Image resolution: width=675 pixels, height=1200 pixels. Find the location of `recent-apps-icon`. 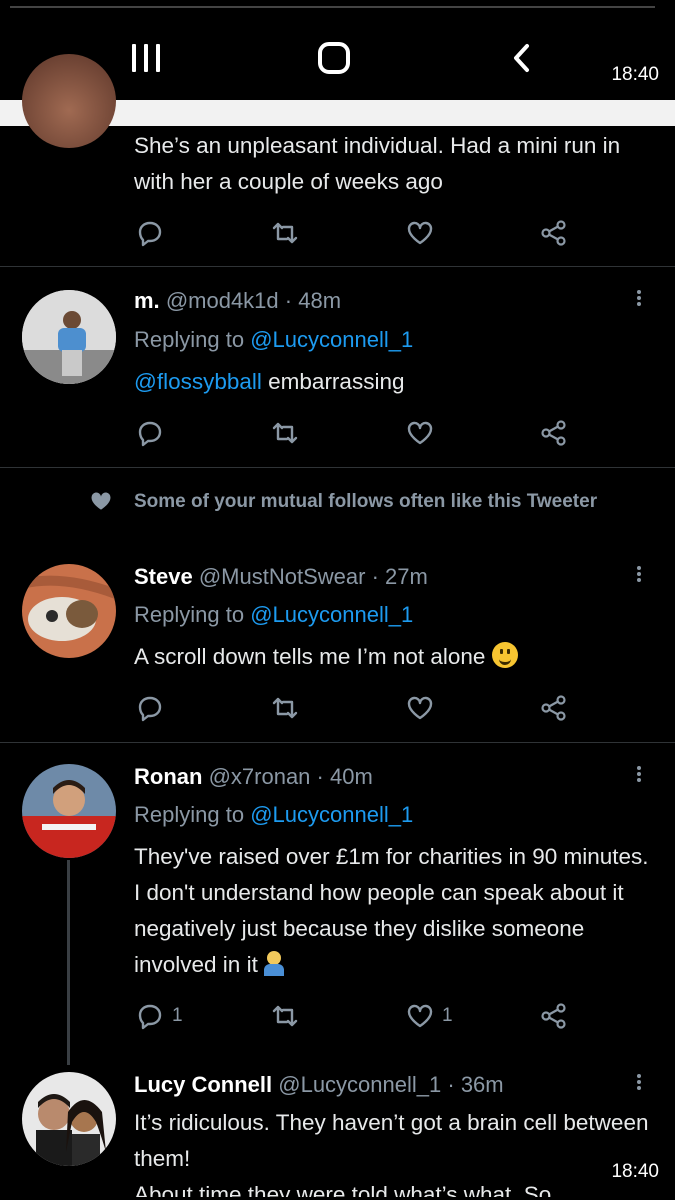

recent-apps-icon is located at coordinates (146, 58).